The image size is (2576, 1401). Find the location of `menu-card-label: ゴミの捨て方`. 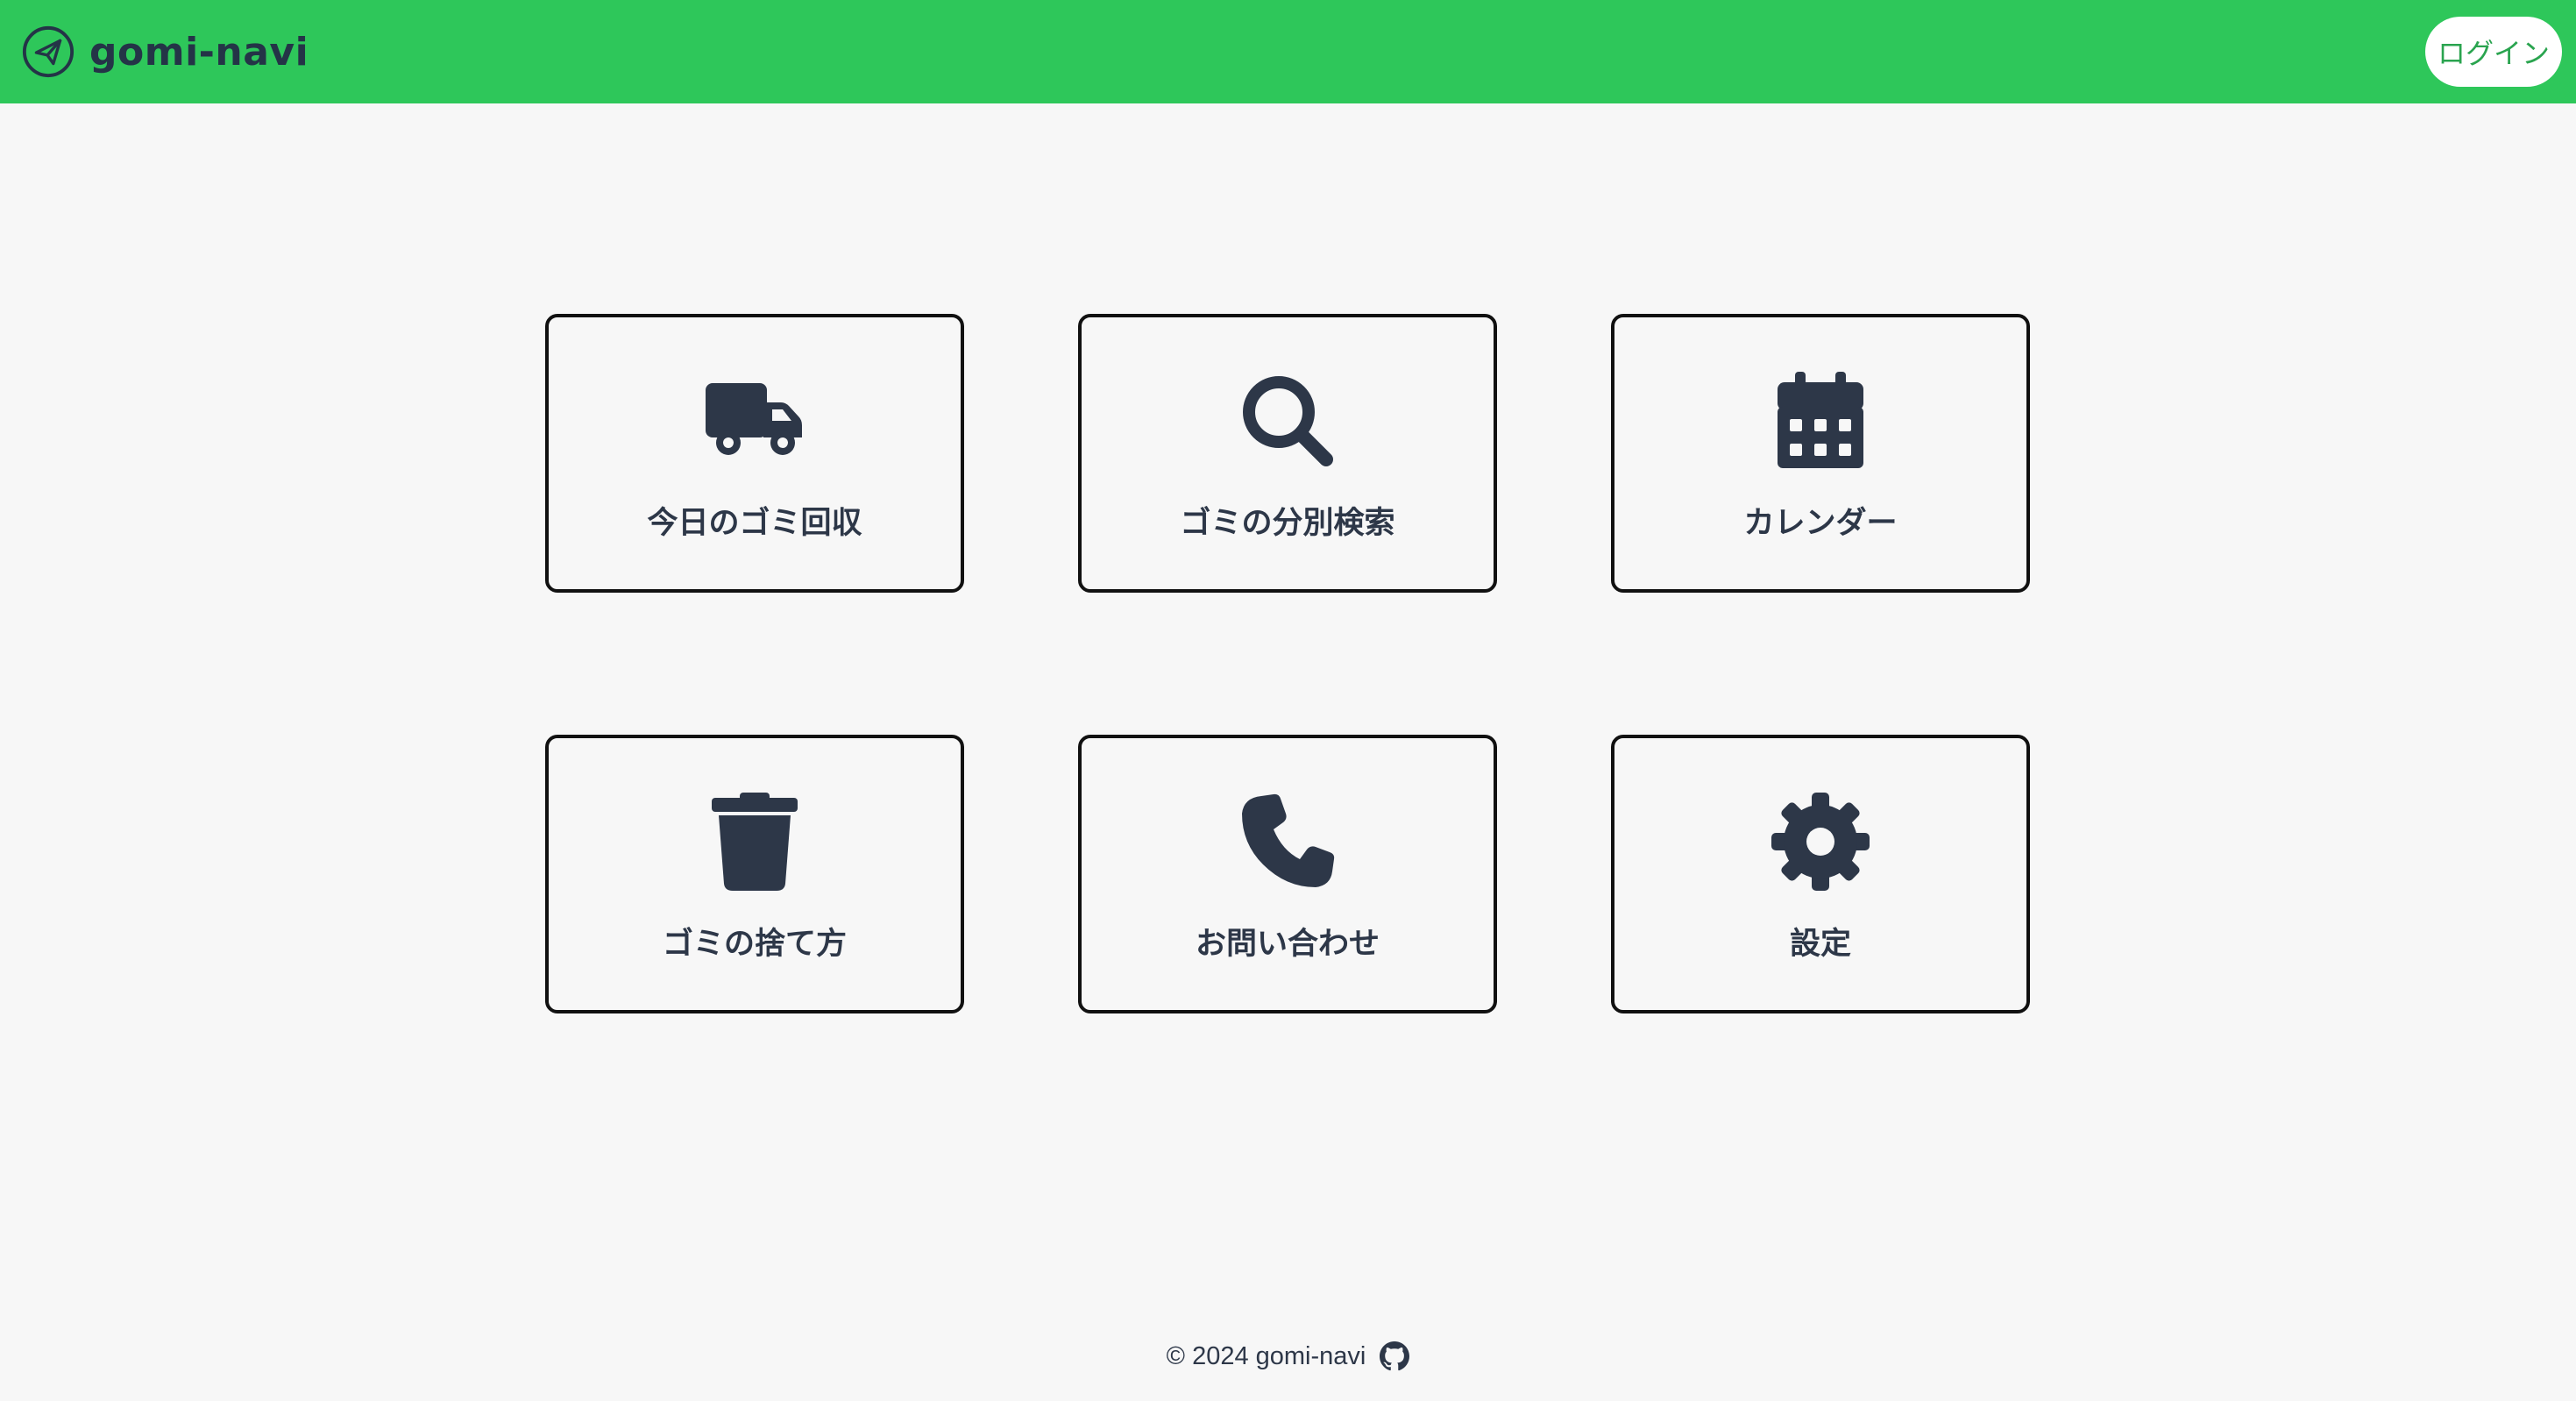

menu-card-label: ゴミの捨て方 is located at coordinates (754, 944).